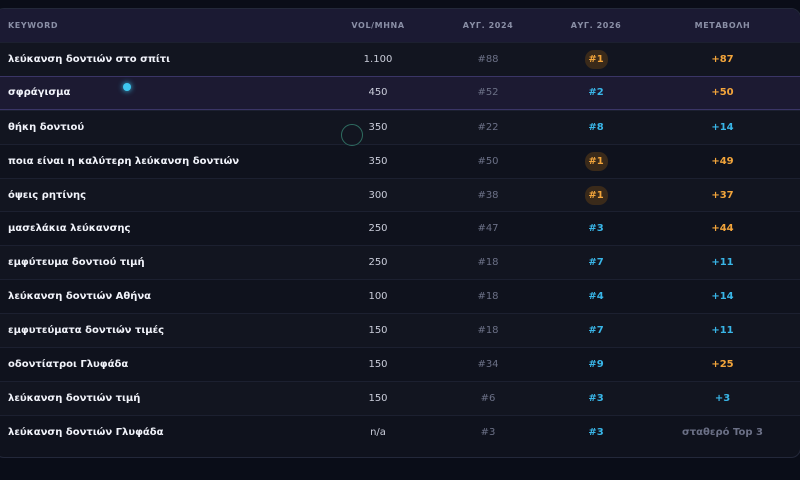 Image resolution: width=800 pixels, height=480 pixels. What do you see at coordinates (596, 127) in the screenshot?
I see `rank-2026-cell: #8` at bounding box center [596, 127].